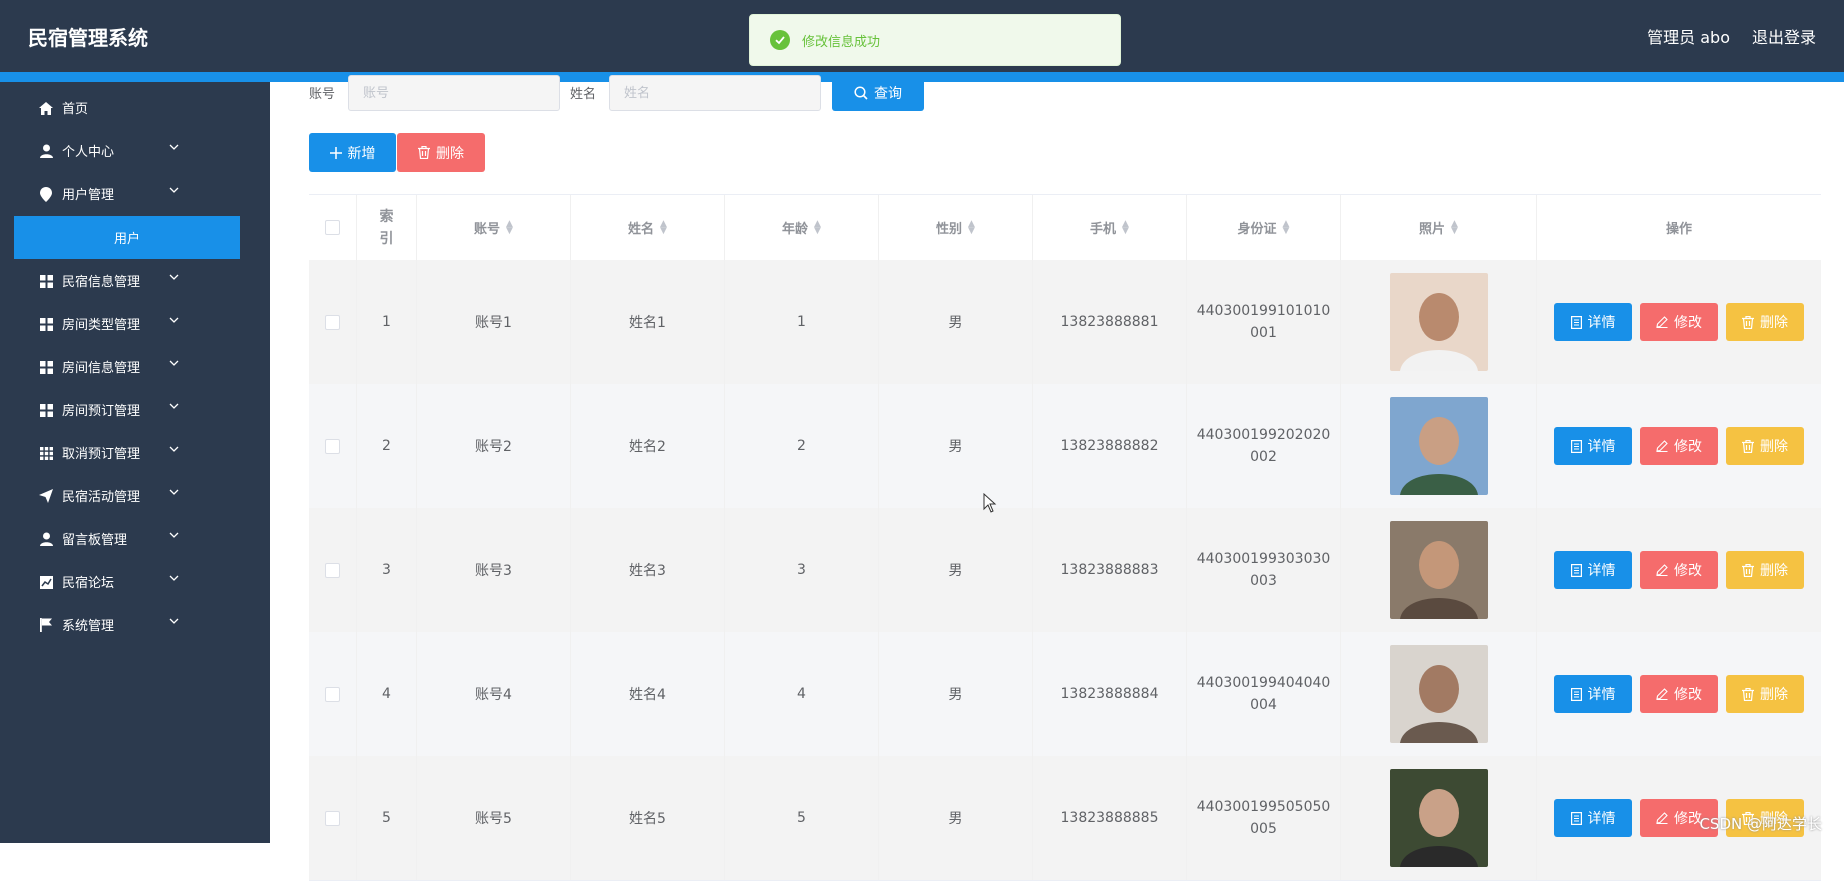 This screenshot has height=881, width=1844. Describe the element at coordinates (135, 107) in the screenshot. I see `sidebar-item-home: 首页` at that location.